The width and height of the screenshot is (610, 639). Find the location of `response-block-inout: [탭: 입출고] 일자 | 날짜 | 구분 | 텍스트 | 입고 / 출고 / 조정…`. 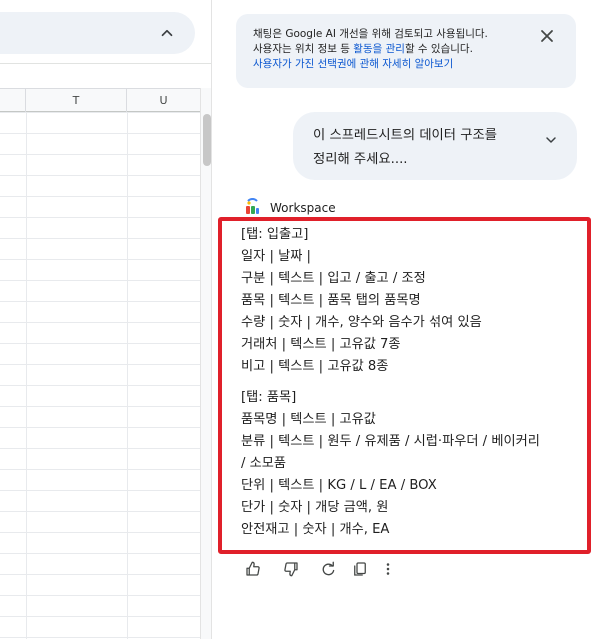

response-block-inout: [탭: 입출고] 일자 | 날짜 | 구분 | 텍스트 | 입고 / 출고 / 조정… is located at coordinates (411, 301).